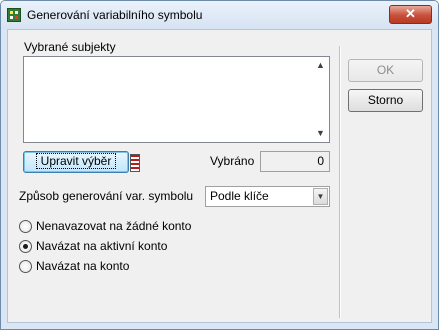 This screenshot has height=330, width=439. What do you see at coordinates (102, 246) in the screenshot?
I see `radio-label: Navázat na aktivní konto` at bounding box center [102, 246].